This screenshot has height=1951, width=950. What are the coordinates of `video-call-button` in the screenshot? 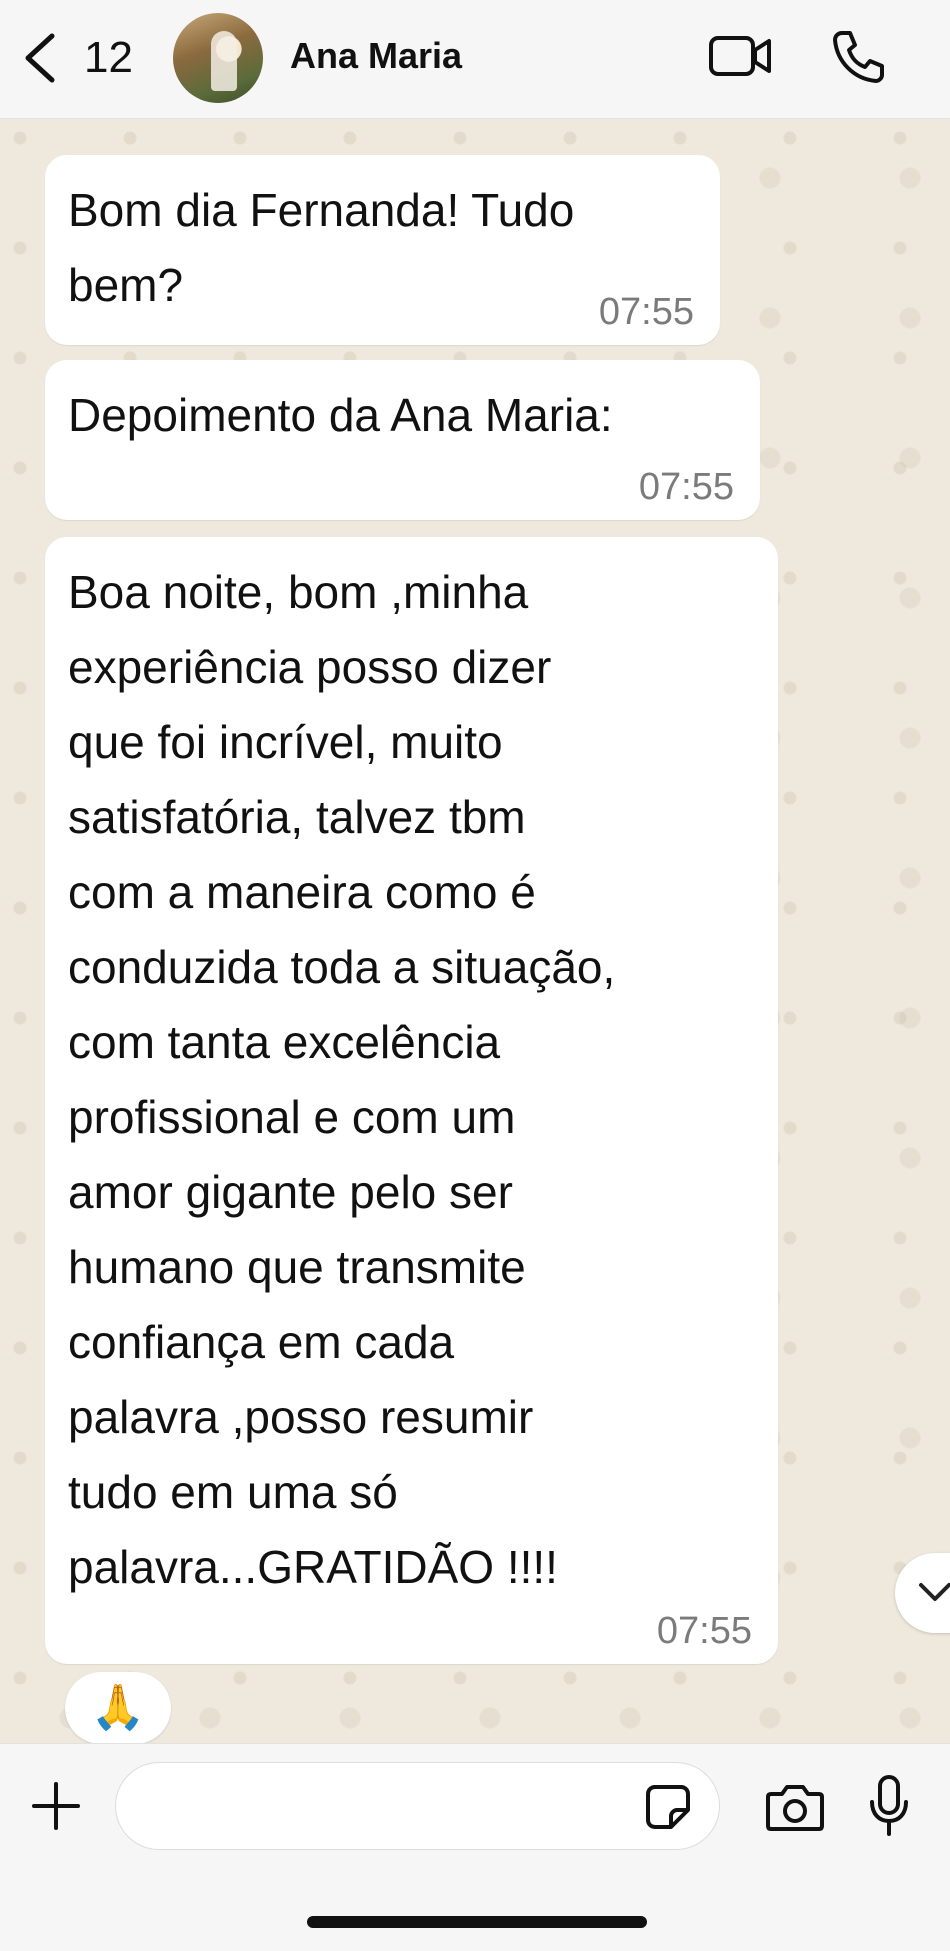 It's located at (740, 56).